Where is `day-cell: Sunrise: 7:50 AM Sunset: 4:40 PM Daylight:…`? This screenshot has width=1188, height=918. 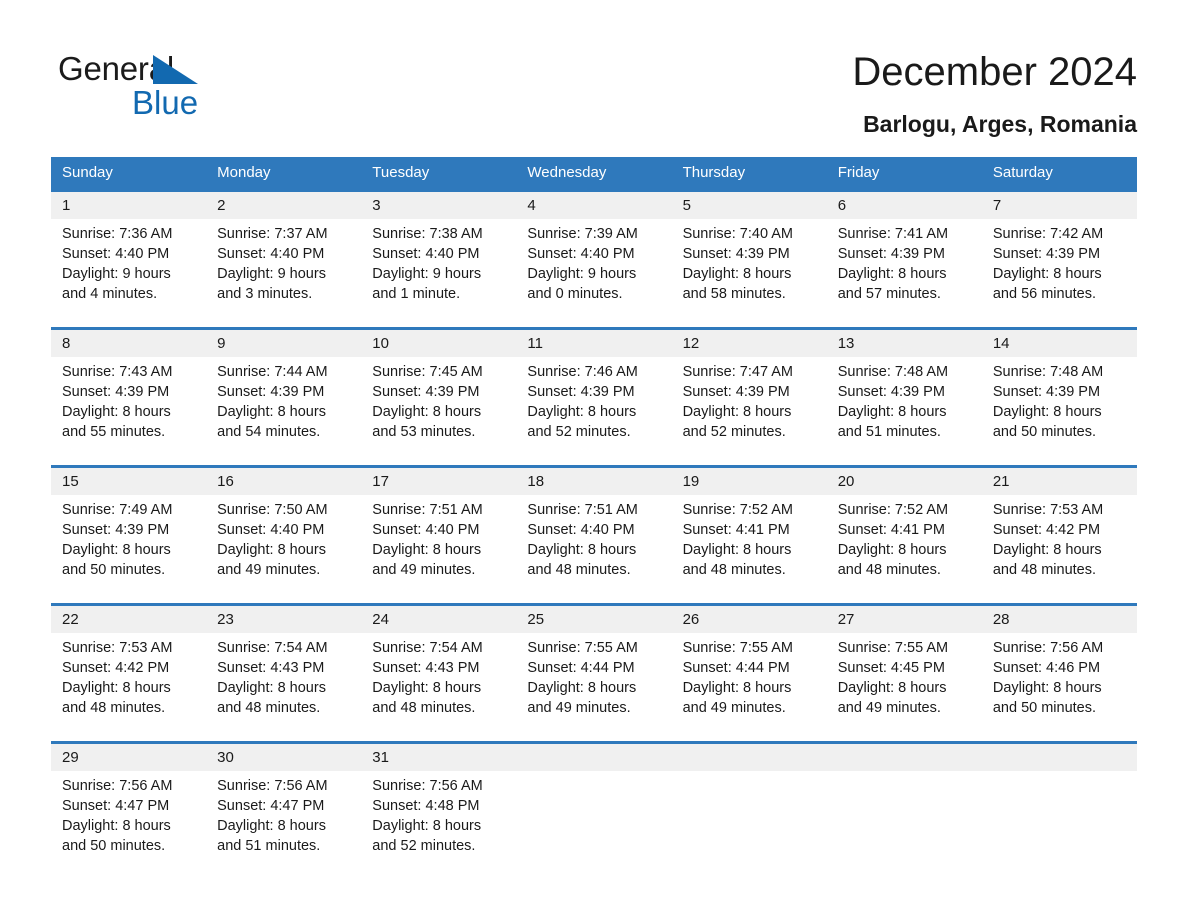 day-cell: Sunrise: 7:50 AM Sunset: 4:40 PM Daylight:… is located at coordinates (283, 544).